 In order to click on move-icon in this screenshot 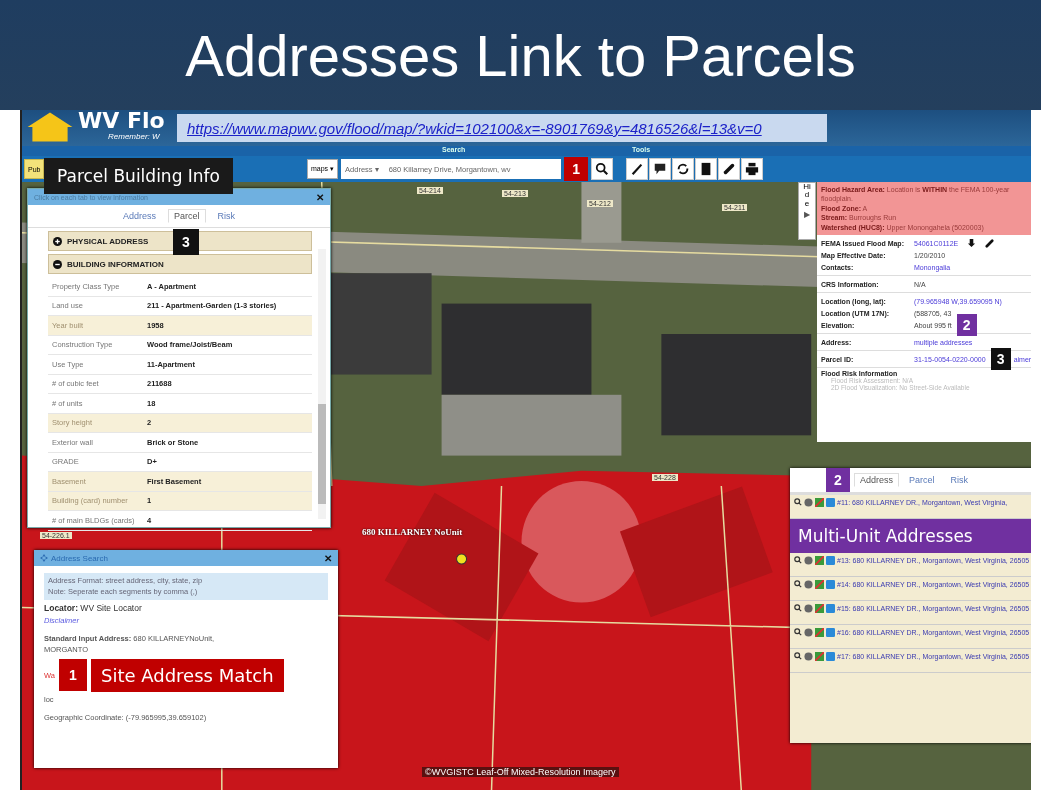, I will do `click(44, 558)`.